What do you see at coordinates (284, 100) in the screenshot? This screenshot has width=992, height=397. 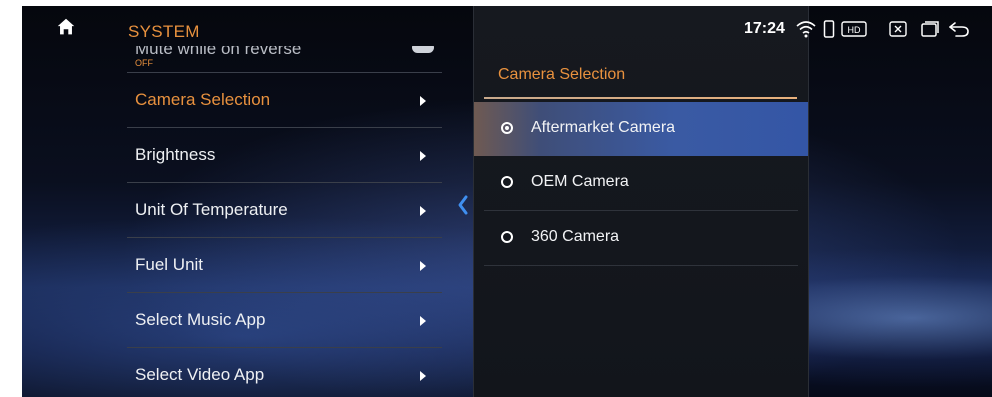 I see `menu-item-camera-selection: Camera Selection` at bounding box center [284, 100].